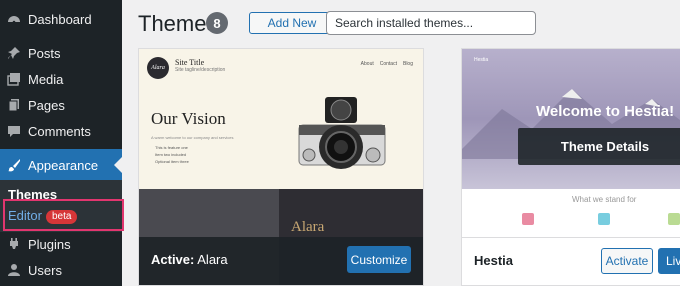 This screenshot has width=680, height=286. Describe the element at coordinates (173, 259) in the screenshot. I see `active-prefix: Active:` at that location.